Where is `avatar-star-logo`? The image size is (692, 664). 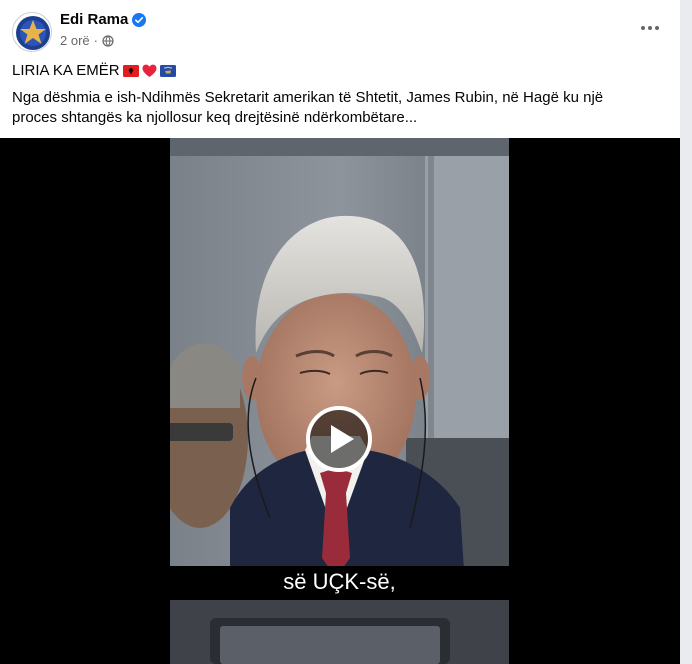
avatar-star-logo is located at coordinates (33, 33).